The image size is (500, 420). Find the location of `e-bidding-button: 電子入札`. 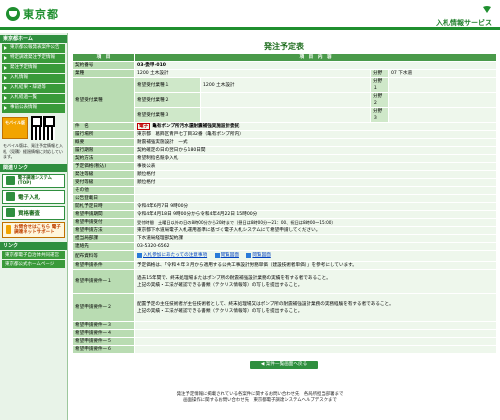

e-bidding-button: 電子入札 is located at coordinates (33, 196).